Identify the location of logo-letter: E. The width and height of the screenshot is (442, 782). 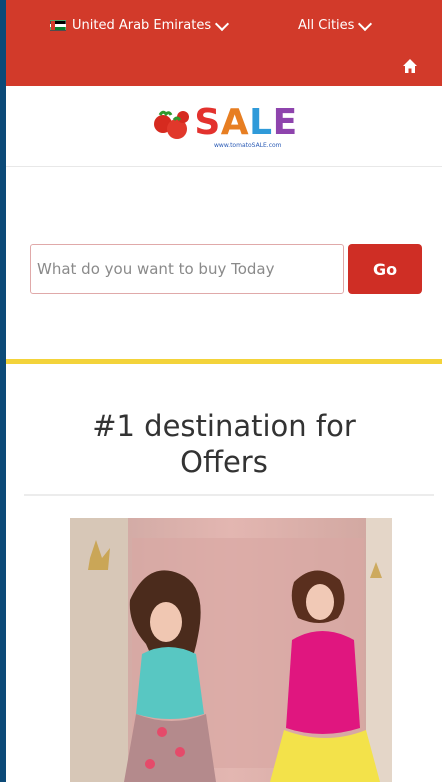
(285, 122).